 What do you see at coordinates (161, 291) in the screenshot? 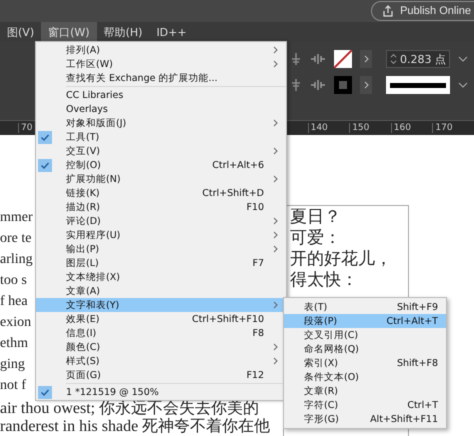
I see `menu-item: 文章(A)` at bounding box center [161, 291].